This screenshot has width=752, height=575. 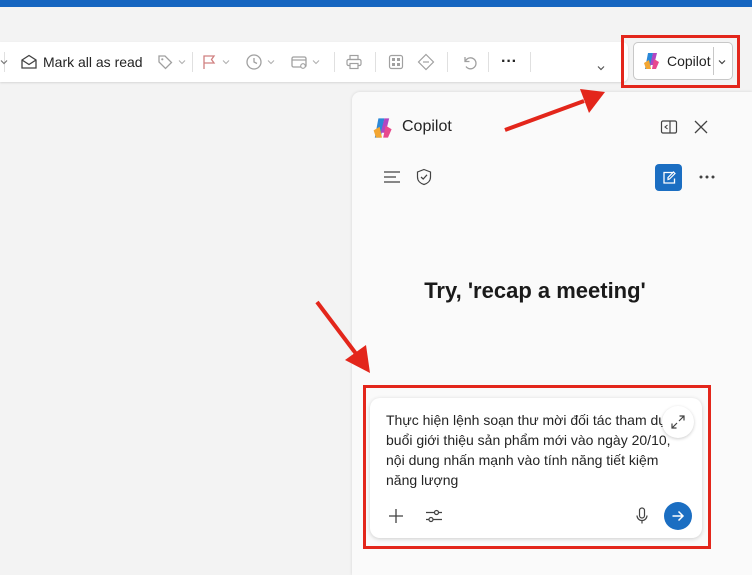 I want to click on annotation-arrow-to-input, so click(x=342, y=336).